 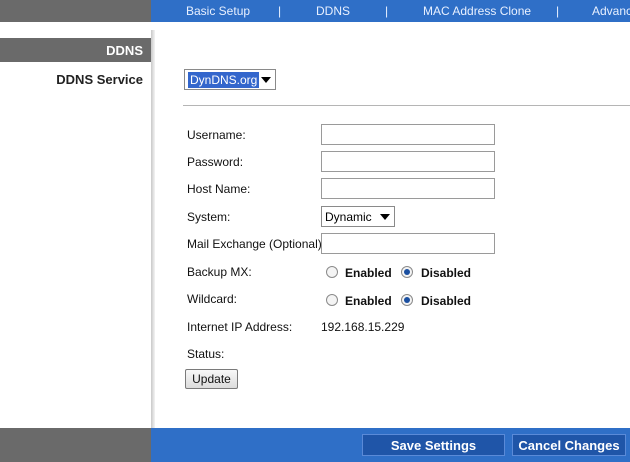 What do you see at coordinates (408, 161) in the screenshot?
I see `password-input` at bounding box center [408, 161].